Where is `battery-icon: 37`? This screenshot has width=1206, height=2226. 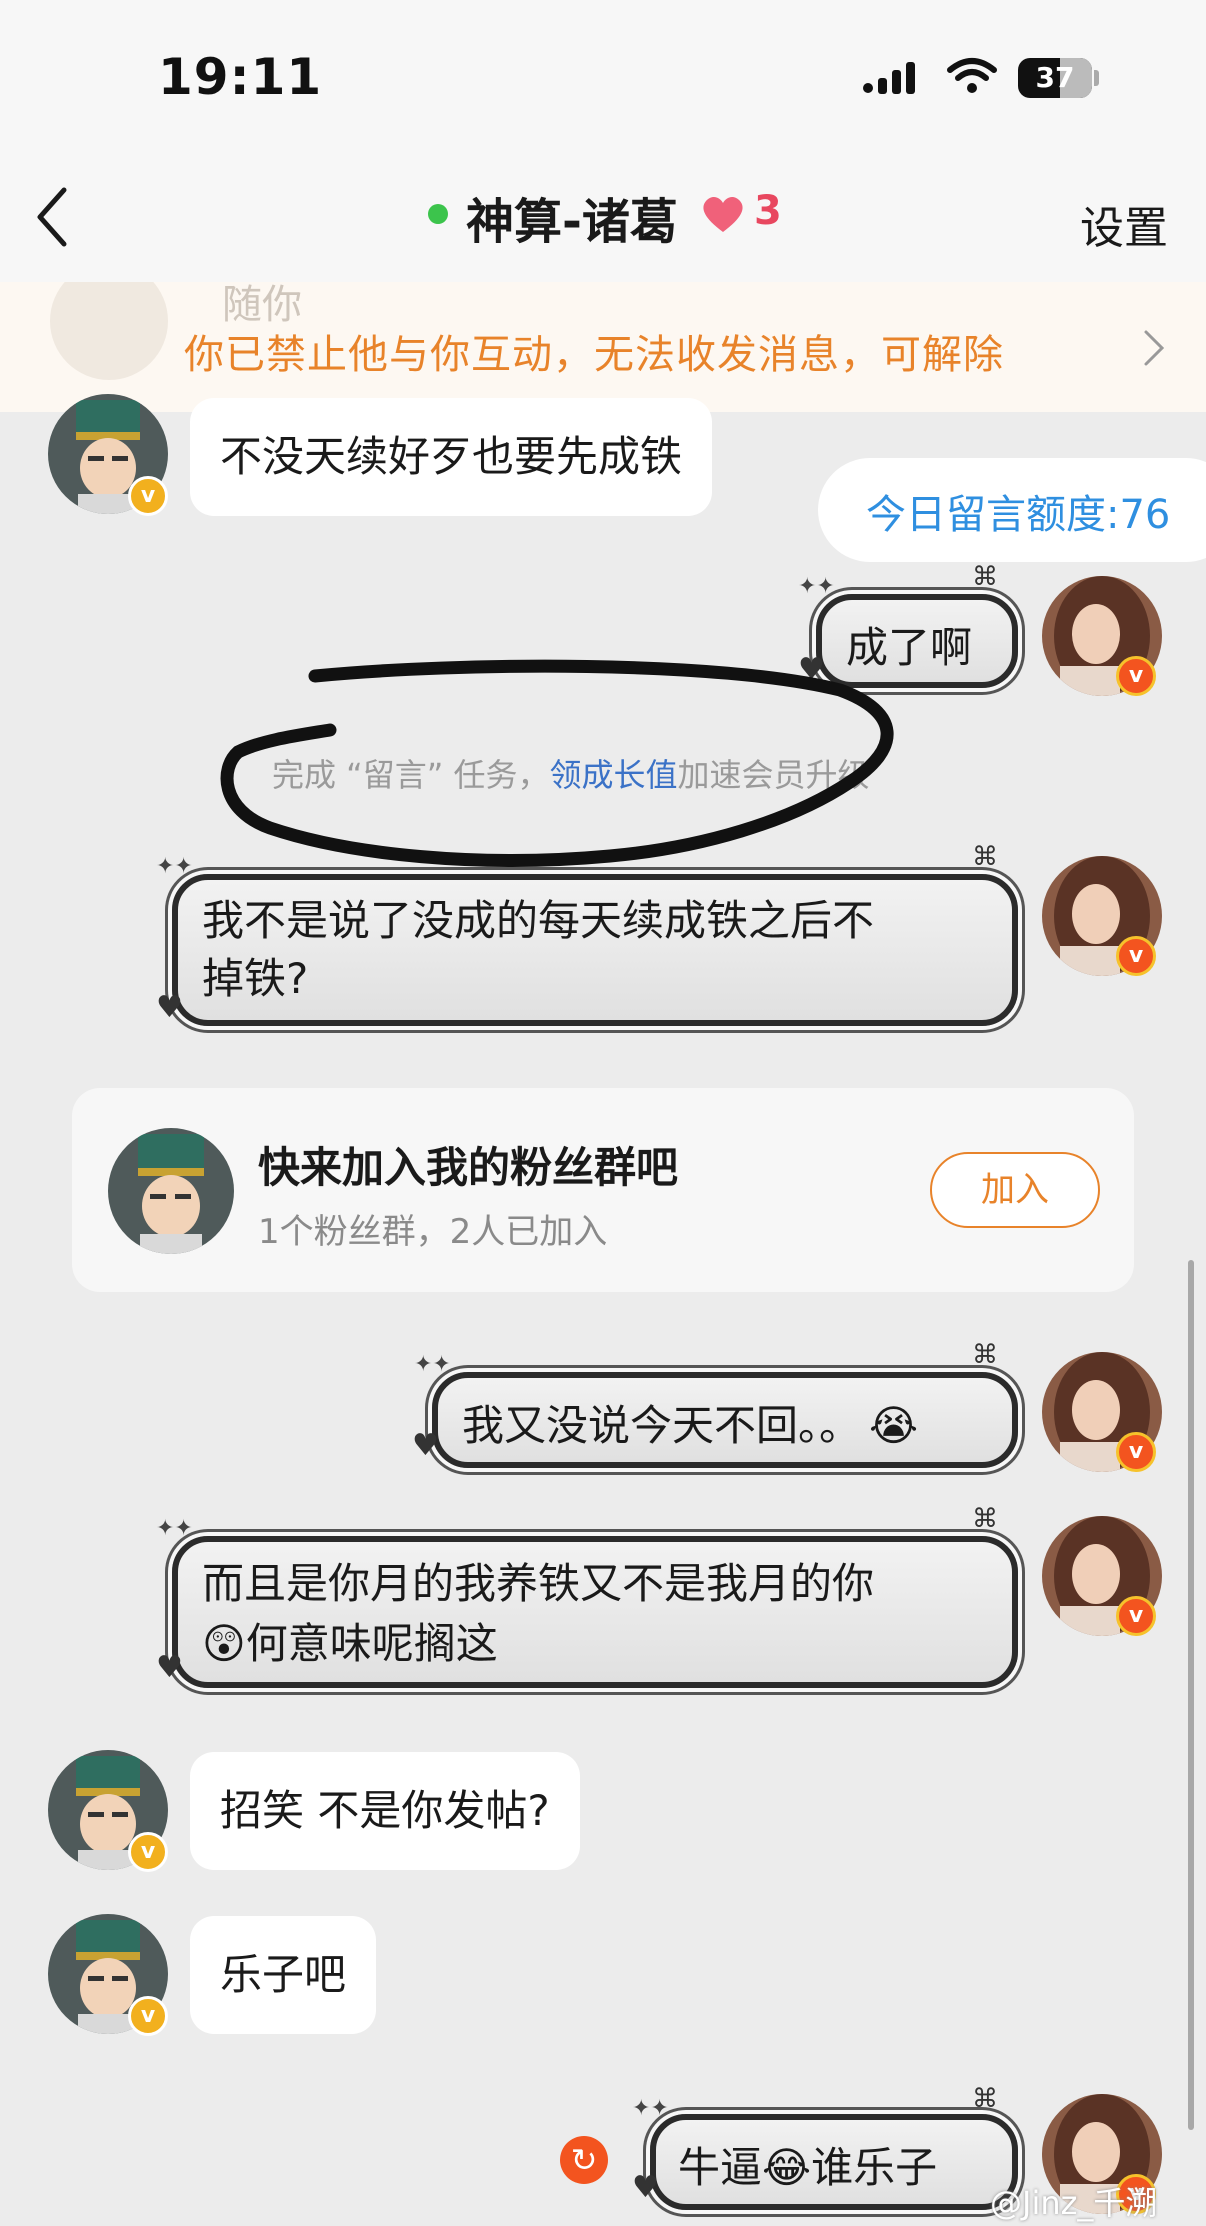 battery-icon: 37 is located at coordinates (1055, 78).